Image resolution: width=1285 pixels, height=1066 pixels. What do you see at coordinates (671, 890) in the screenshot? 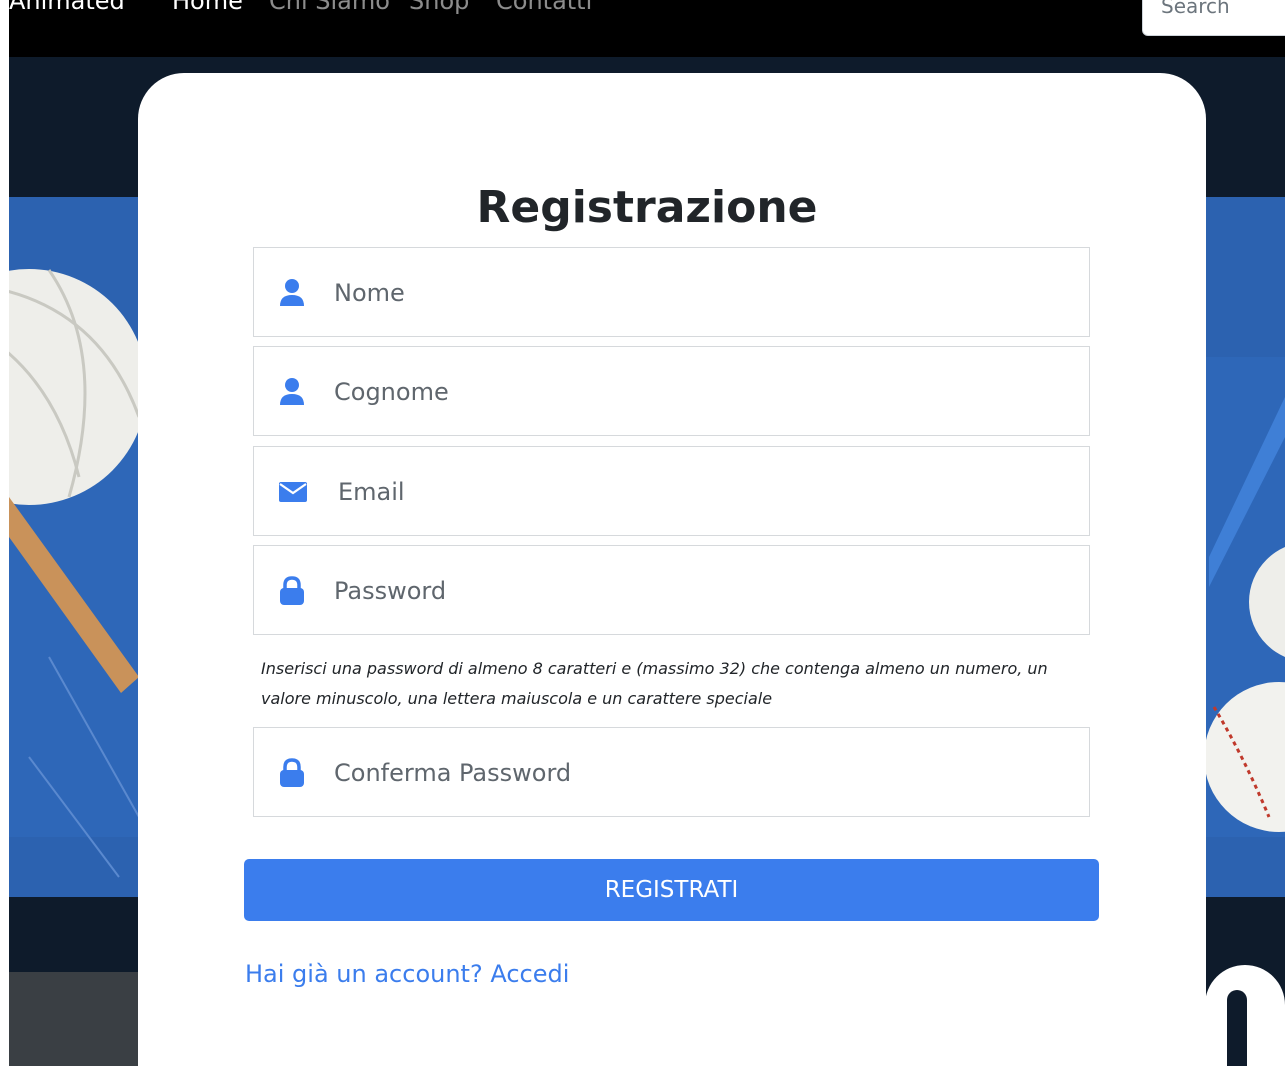
I see `register-button: REGISTRATI` at bounding box center [671, 890].